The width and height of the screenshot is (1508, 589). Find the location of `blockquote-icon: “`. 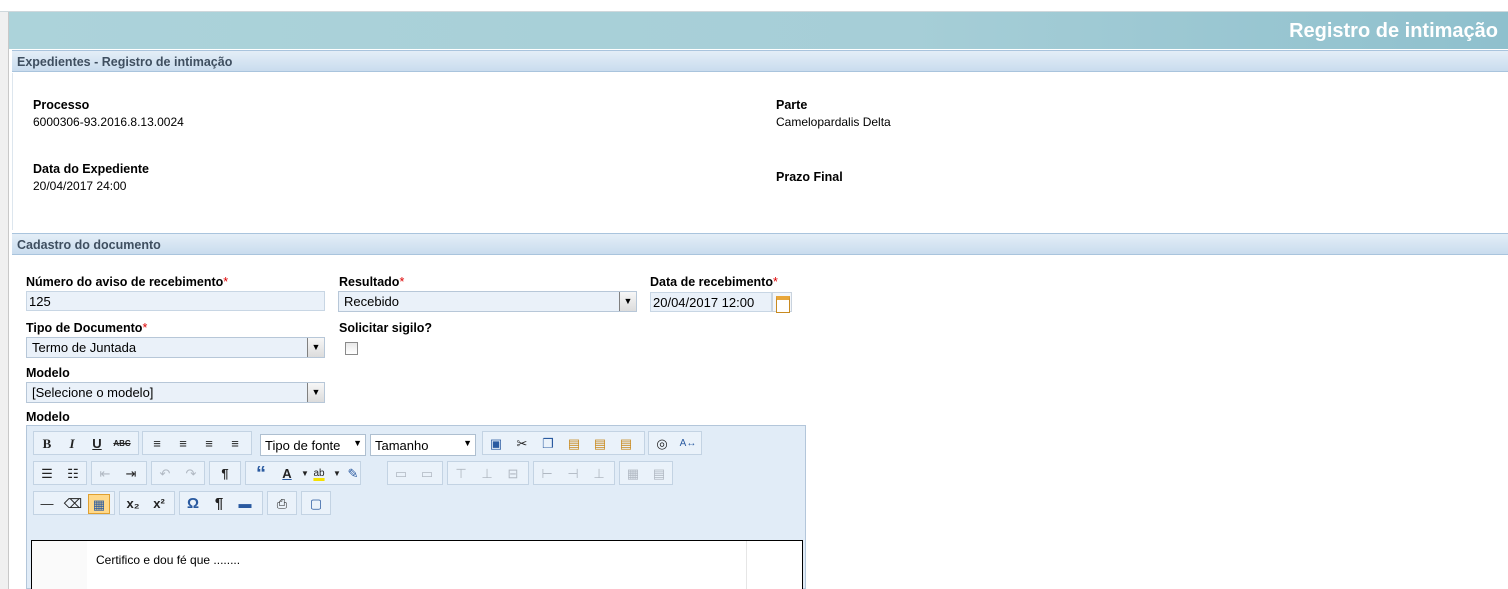

blockquote-icon: “ is located at coordinates (261, 474).